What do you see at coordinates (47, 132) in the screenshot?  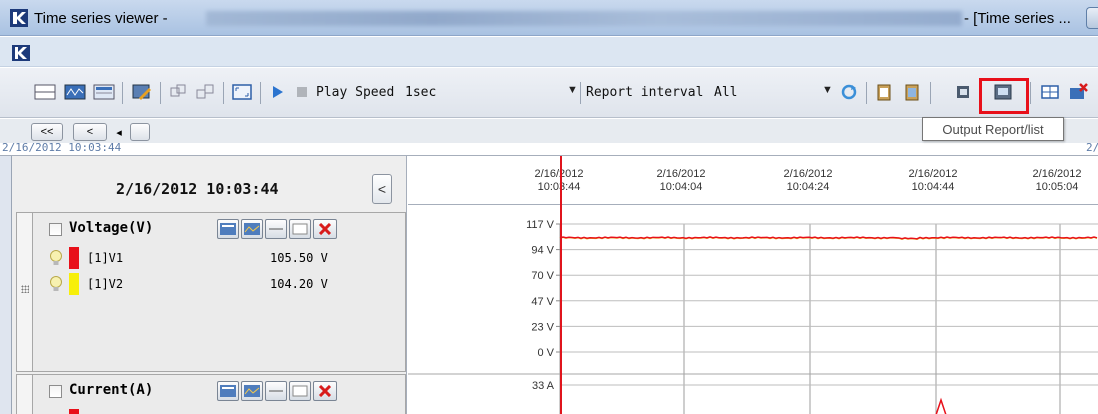 I see `jump-first-button: <<` at bounding box center [47, 132].